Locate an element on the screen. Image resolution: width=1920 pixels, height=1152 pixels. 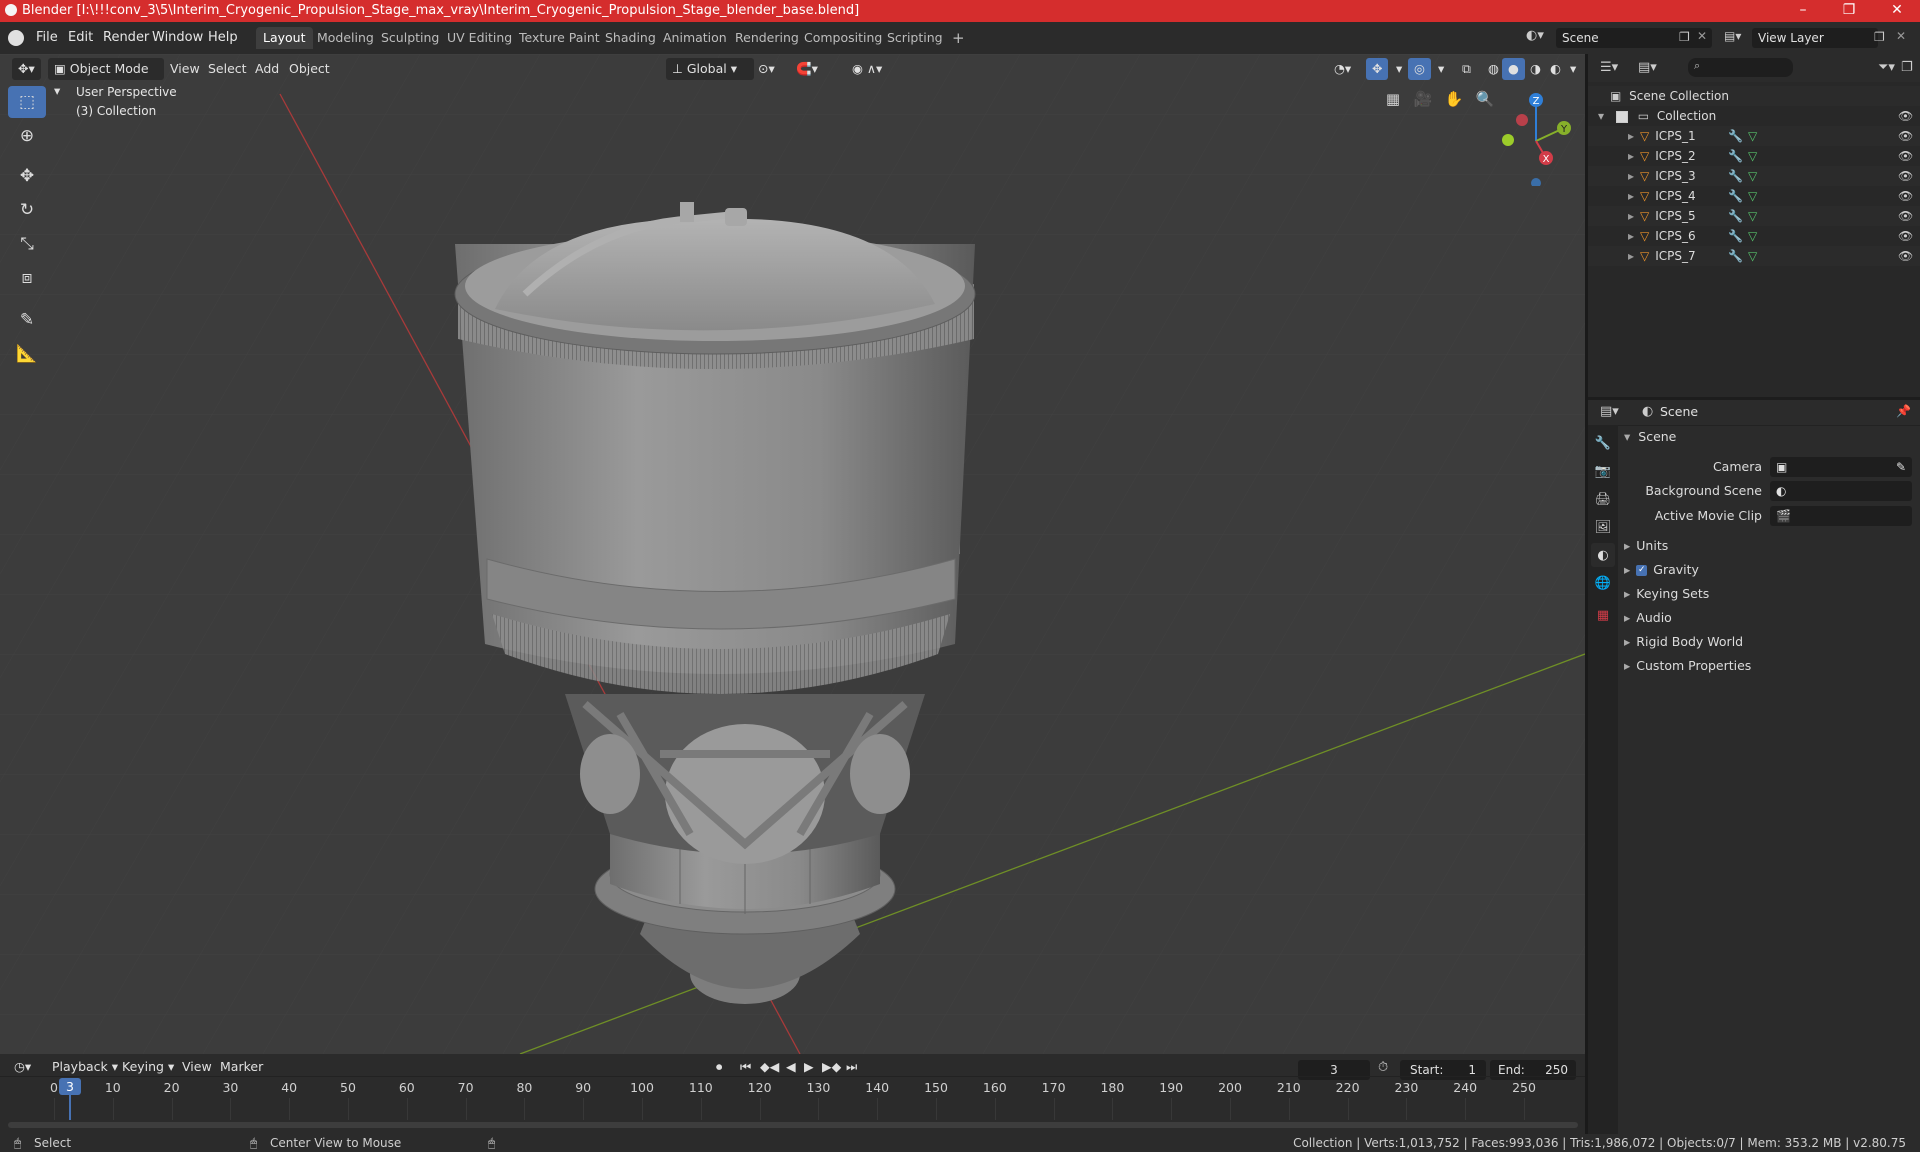
timeline-view-menu: View is located at coordinates (197, 1067).